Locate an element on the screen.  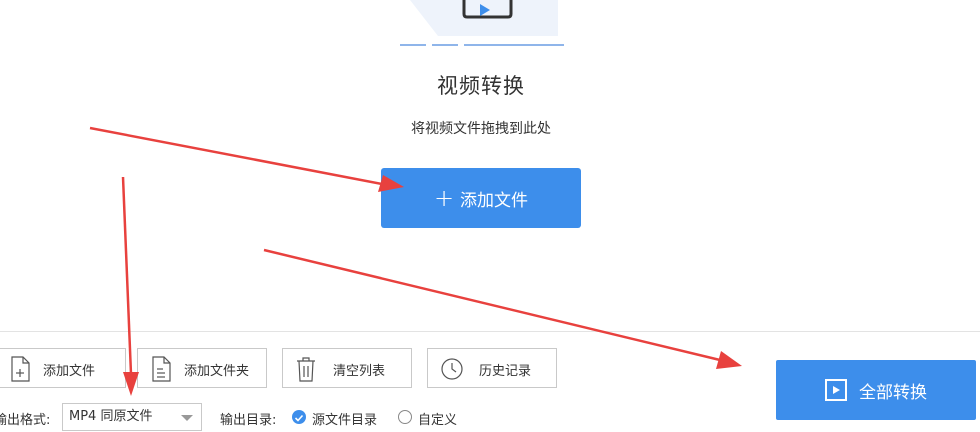
add-file-main-button: + 添加文件 is located at coordinates (481, 198).